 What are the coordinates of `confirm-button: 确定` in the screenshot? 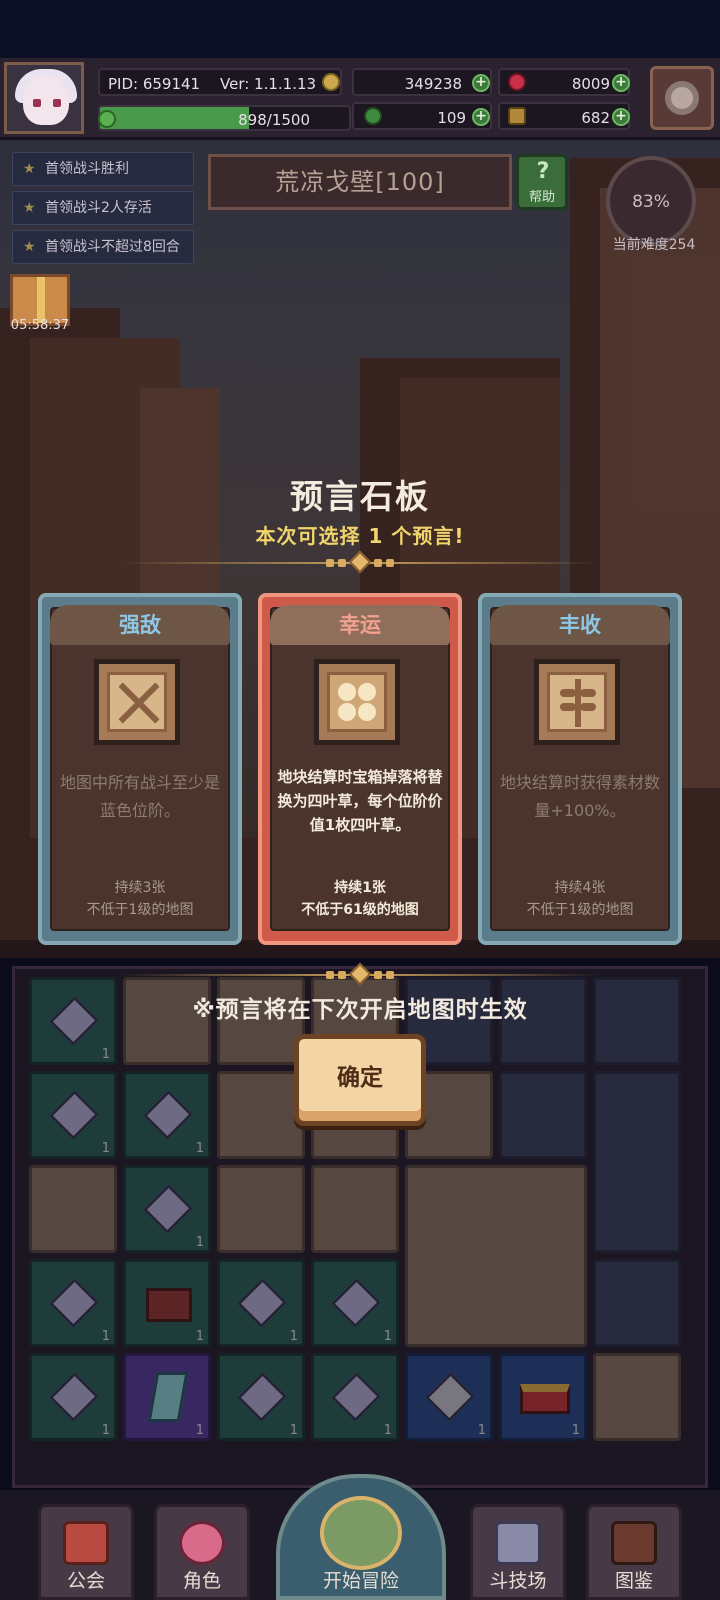 It's located at (360, 1080).